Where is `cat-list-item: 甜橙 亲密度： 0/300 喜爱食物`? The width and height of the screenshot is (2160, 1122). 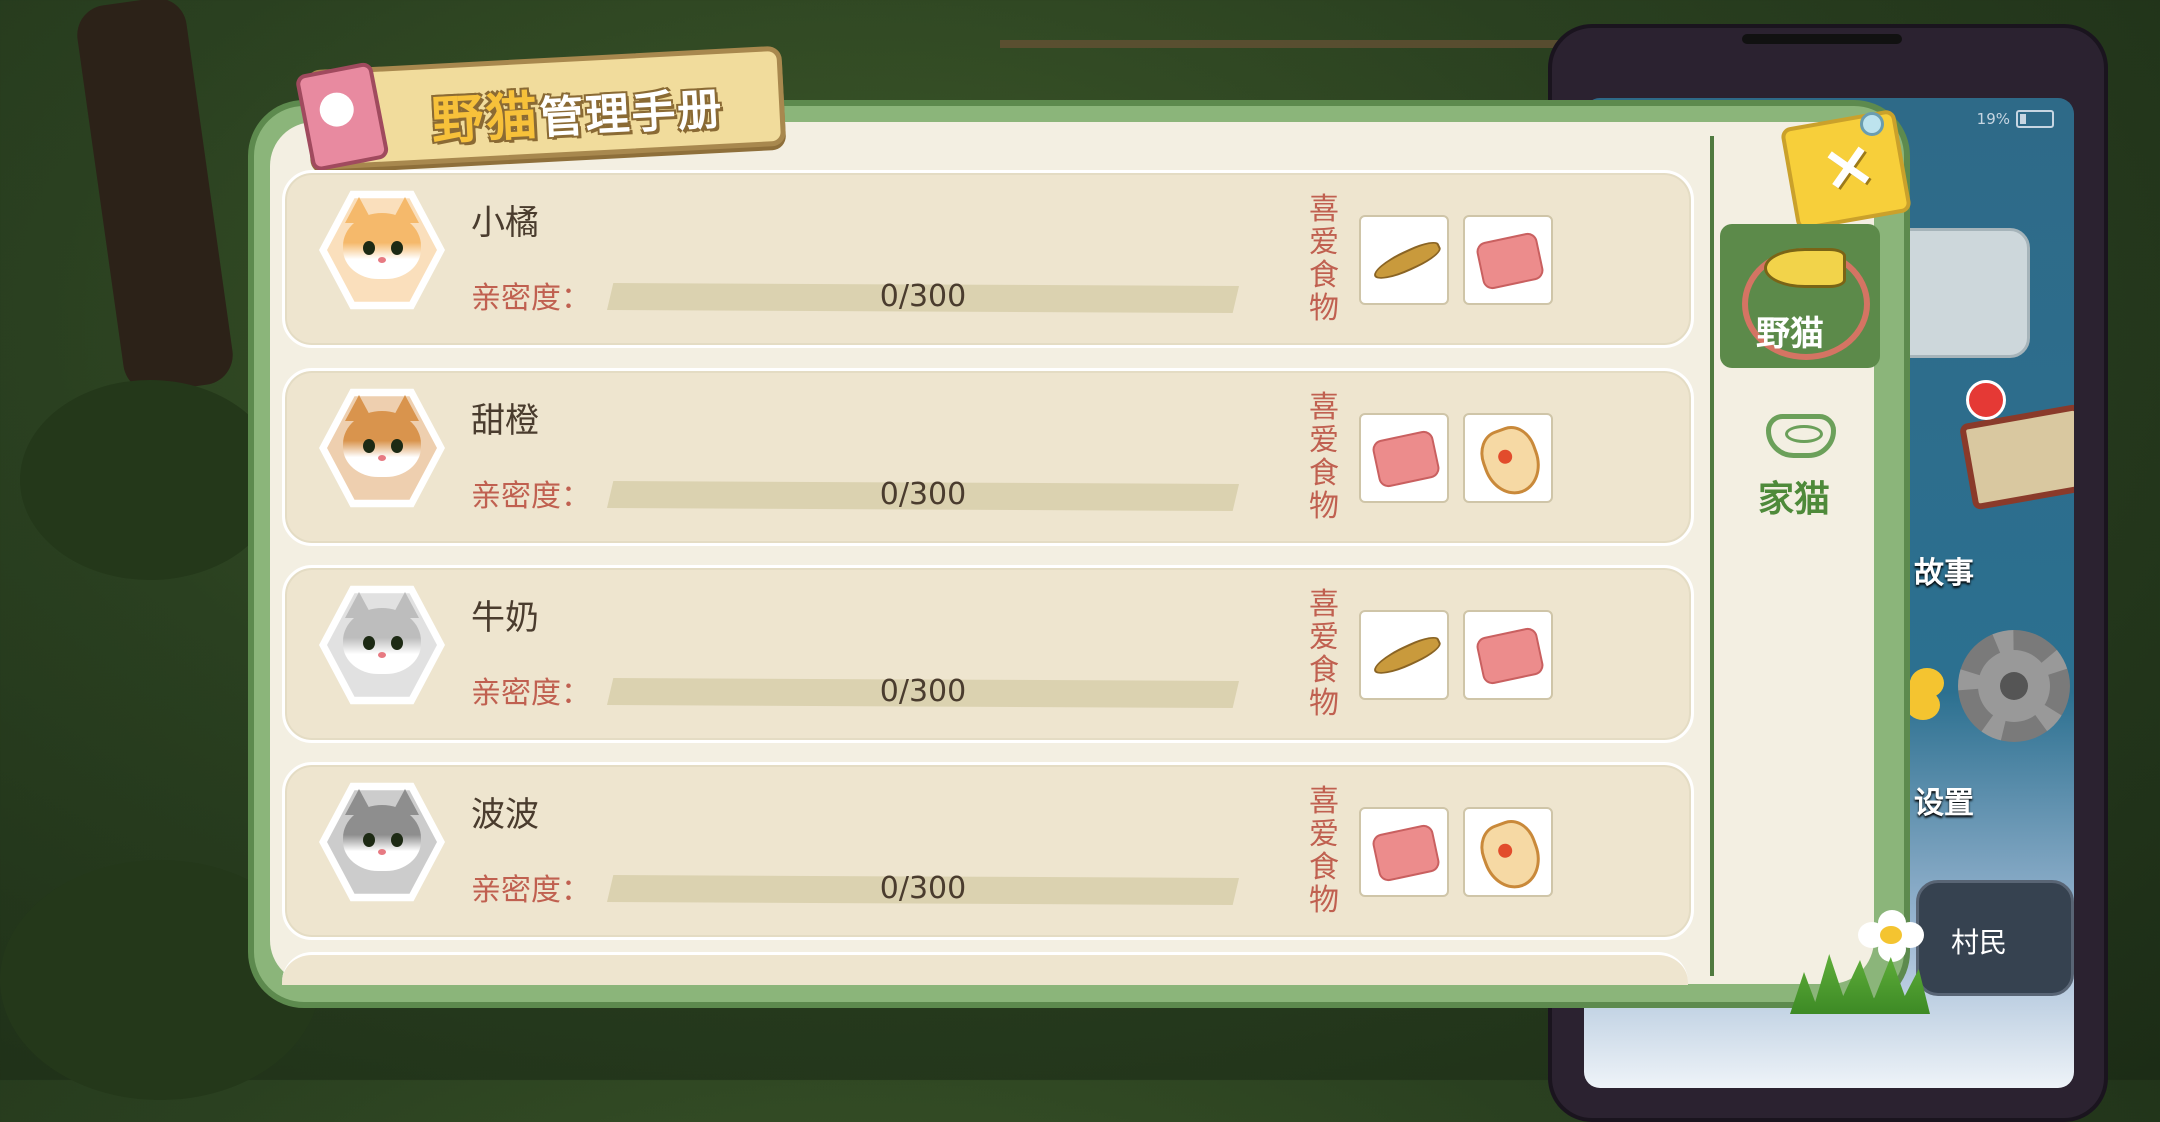 cat-list-item: 甜橙 亲密度： 0/300 喜爱食物 is located at coordinates (988, 457).